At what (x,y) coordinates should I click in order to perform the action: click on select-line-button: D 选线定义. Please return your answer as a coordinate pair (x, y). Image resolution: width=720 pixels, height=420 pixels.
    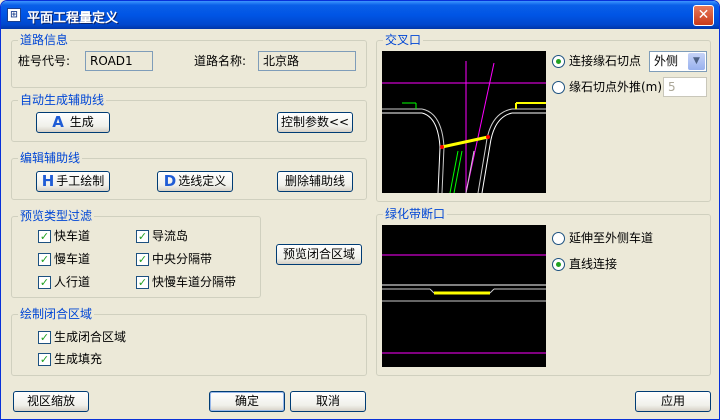
    Looking at the image, I should click on (195, 181).